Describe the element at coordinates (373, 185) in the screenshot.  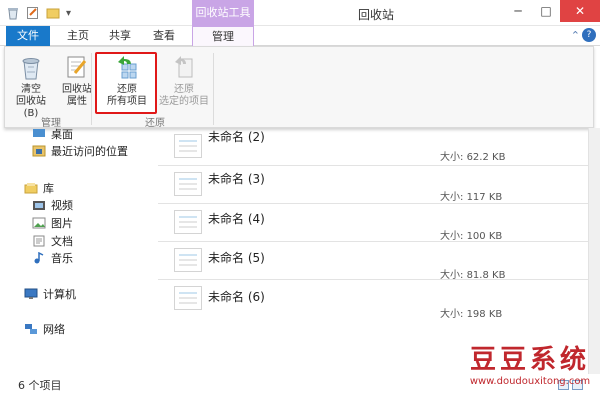
I see `list-item: 未命名 (3) 大小: 117 KB` at that location.